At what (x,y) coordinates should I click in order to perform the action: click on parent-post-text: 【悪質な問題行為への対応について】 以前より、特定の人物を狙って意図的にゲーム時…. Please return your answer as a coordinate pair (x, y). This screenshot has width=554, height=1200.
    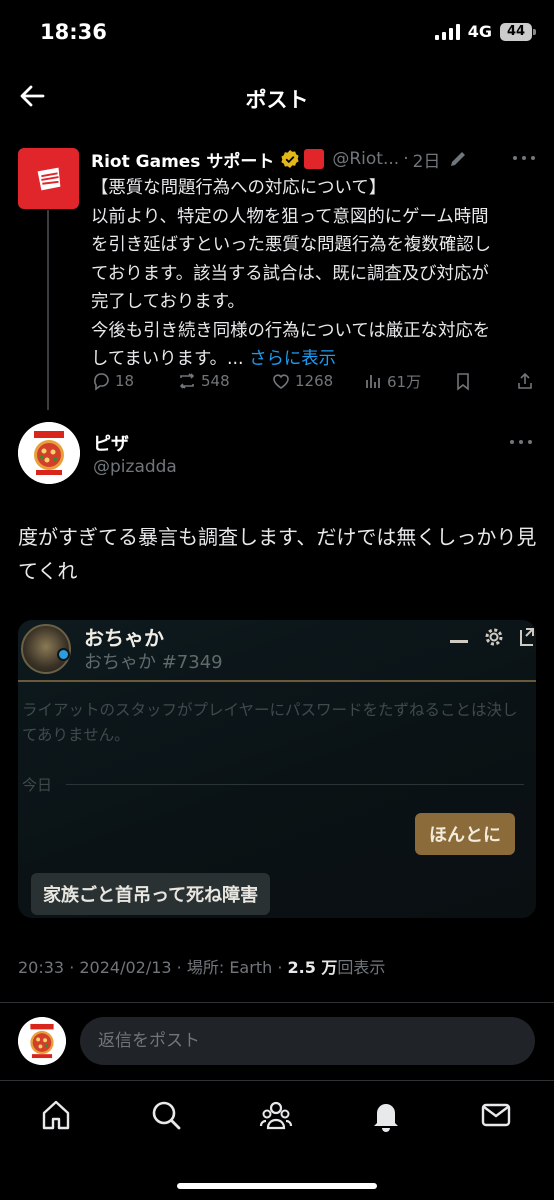
    Looking at the image, I should click on (316, 274).